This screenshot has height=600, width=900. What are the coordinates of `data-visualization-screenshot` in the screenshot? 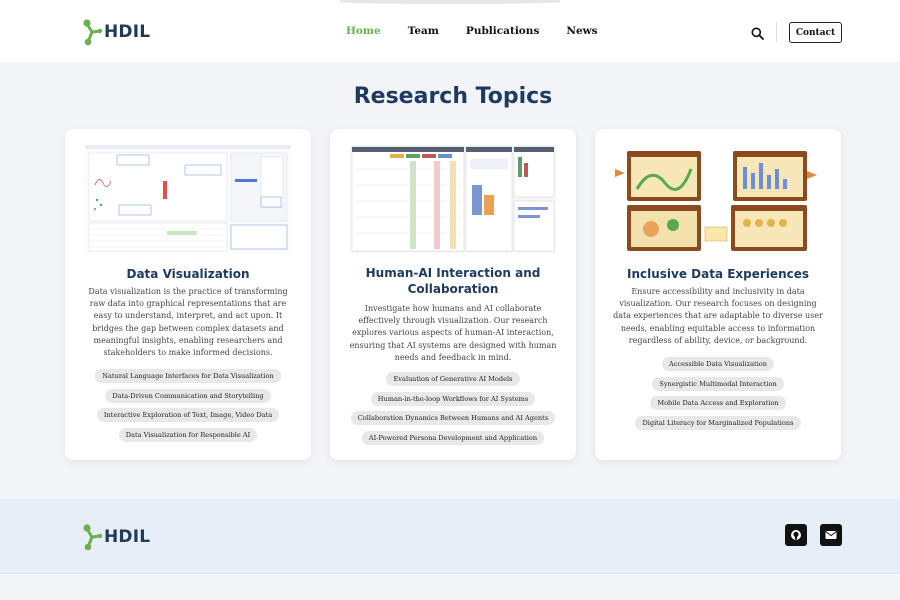 It's located at (188, 199).